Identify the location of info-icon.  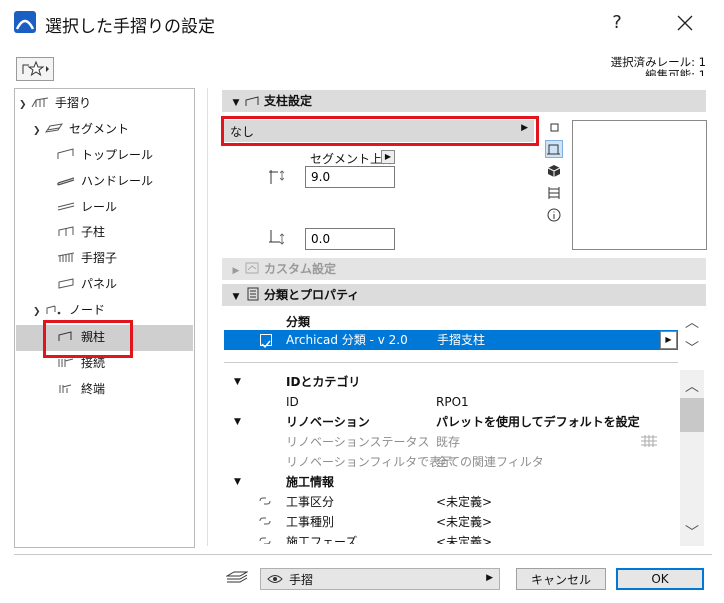
(554, 215).